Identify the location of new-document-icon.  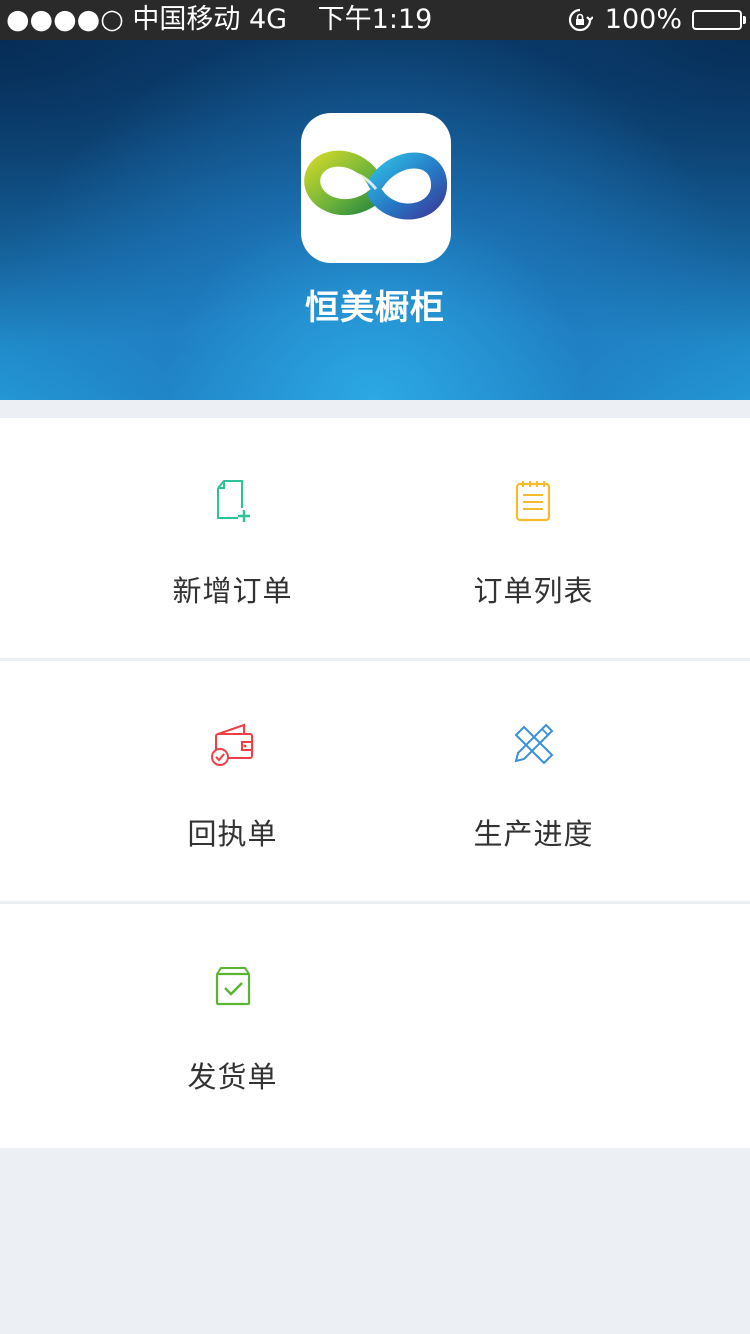
(233, 501).